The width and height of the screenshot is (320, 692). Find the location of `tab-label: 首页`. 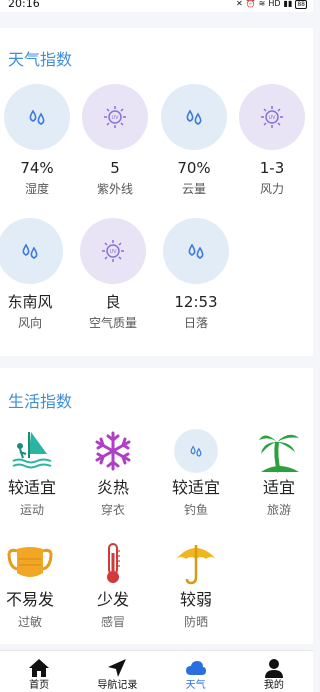

tab-label: 首页 is located at coordinates (39, 685).